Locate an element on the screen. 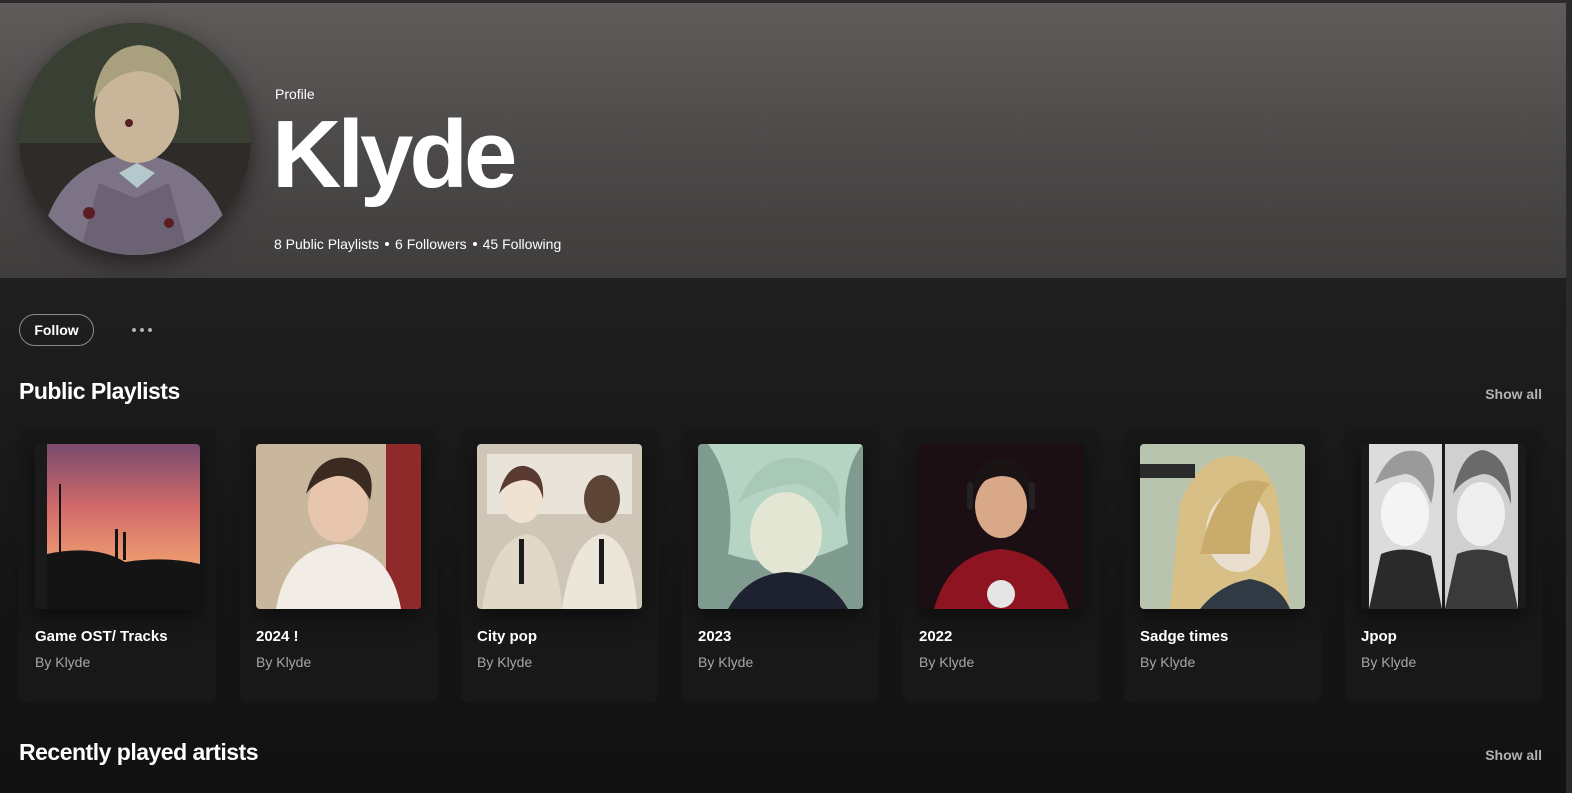 The image size is (1572, 793). playlist-title: 2023 is located at coordinates (715, 636).